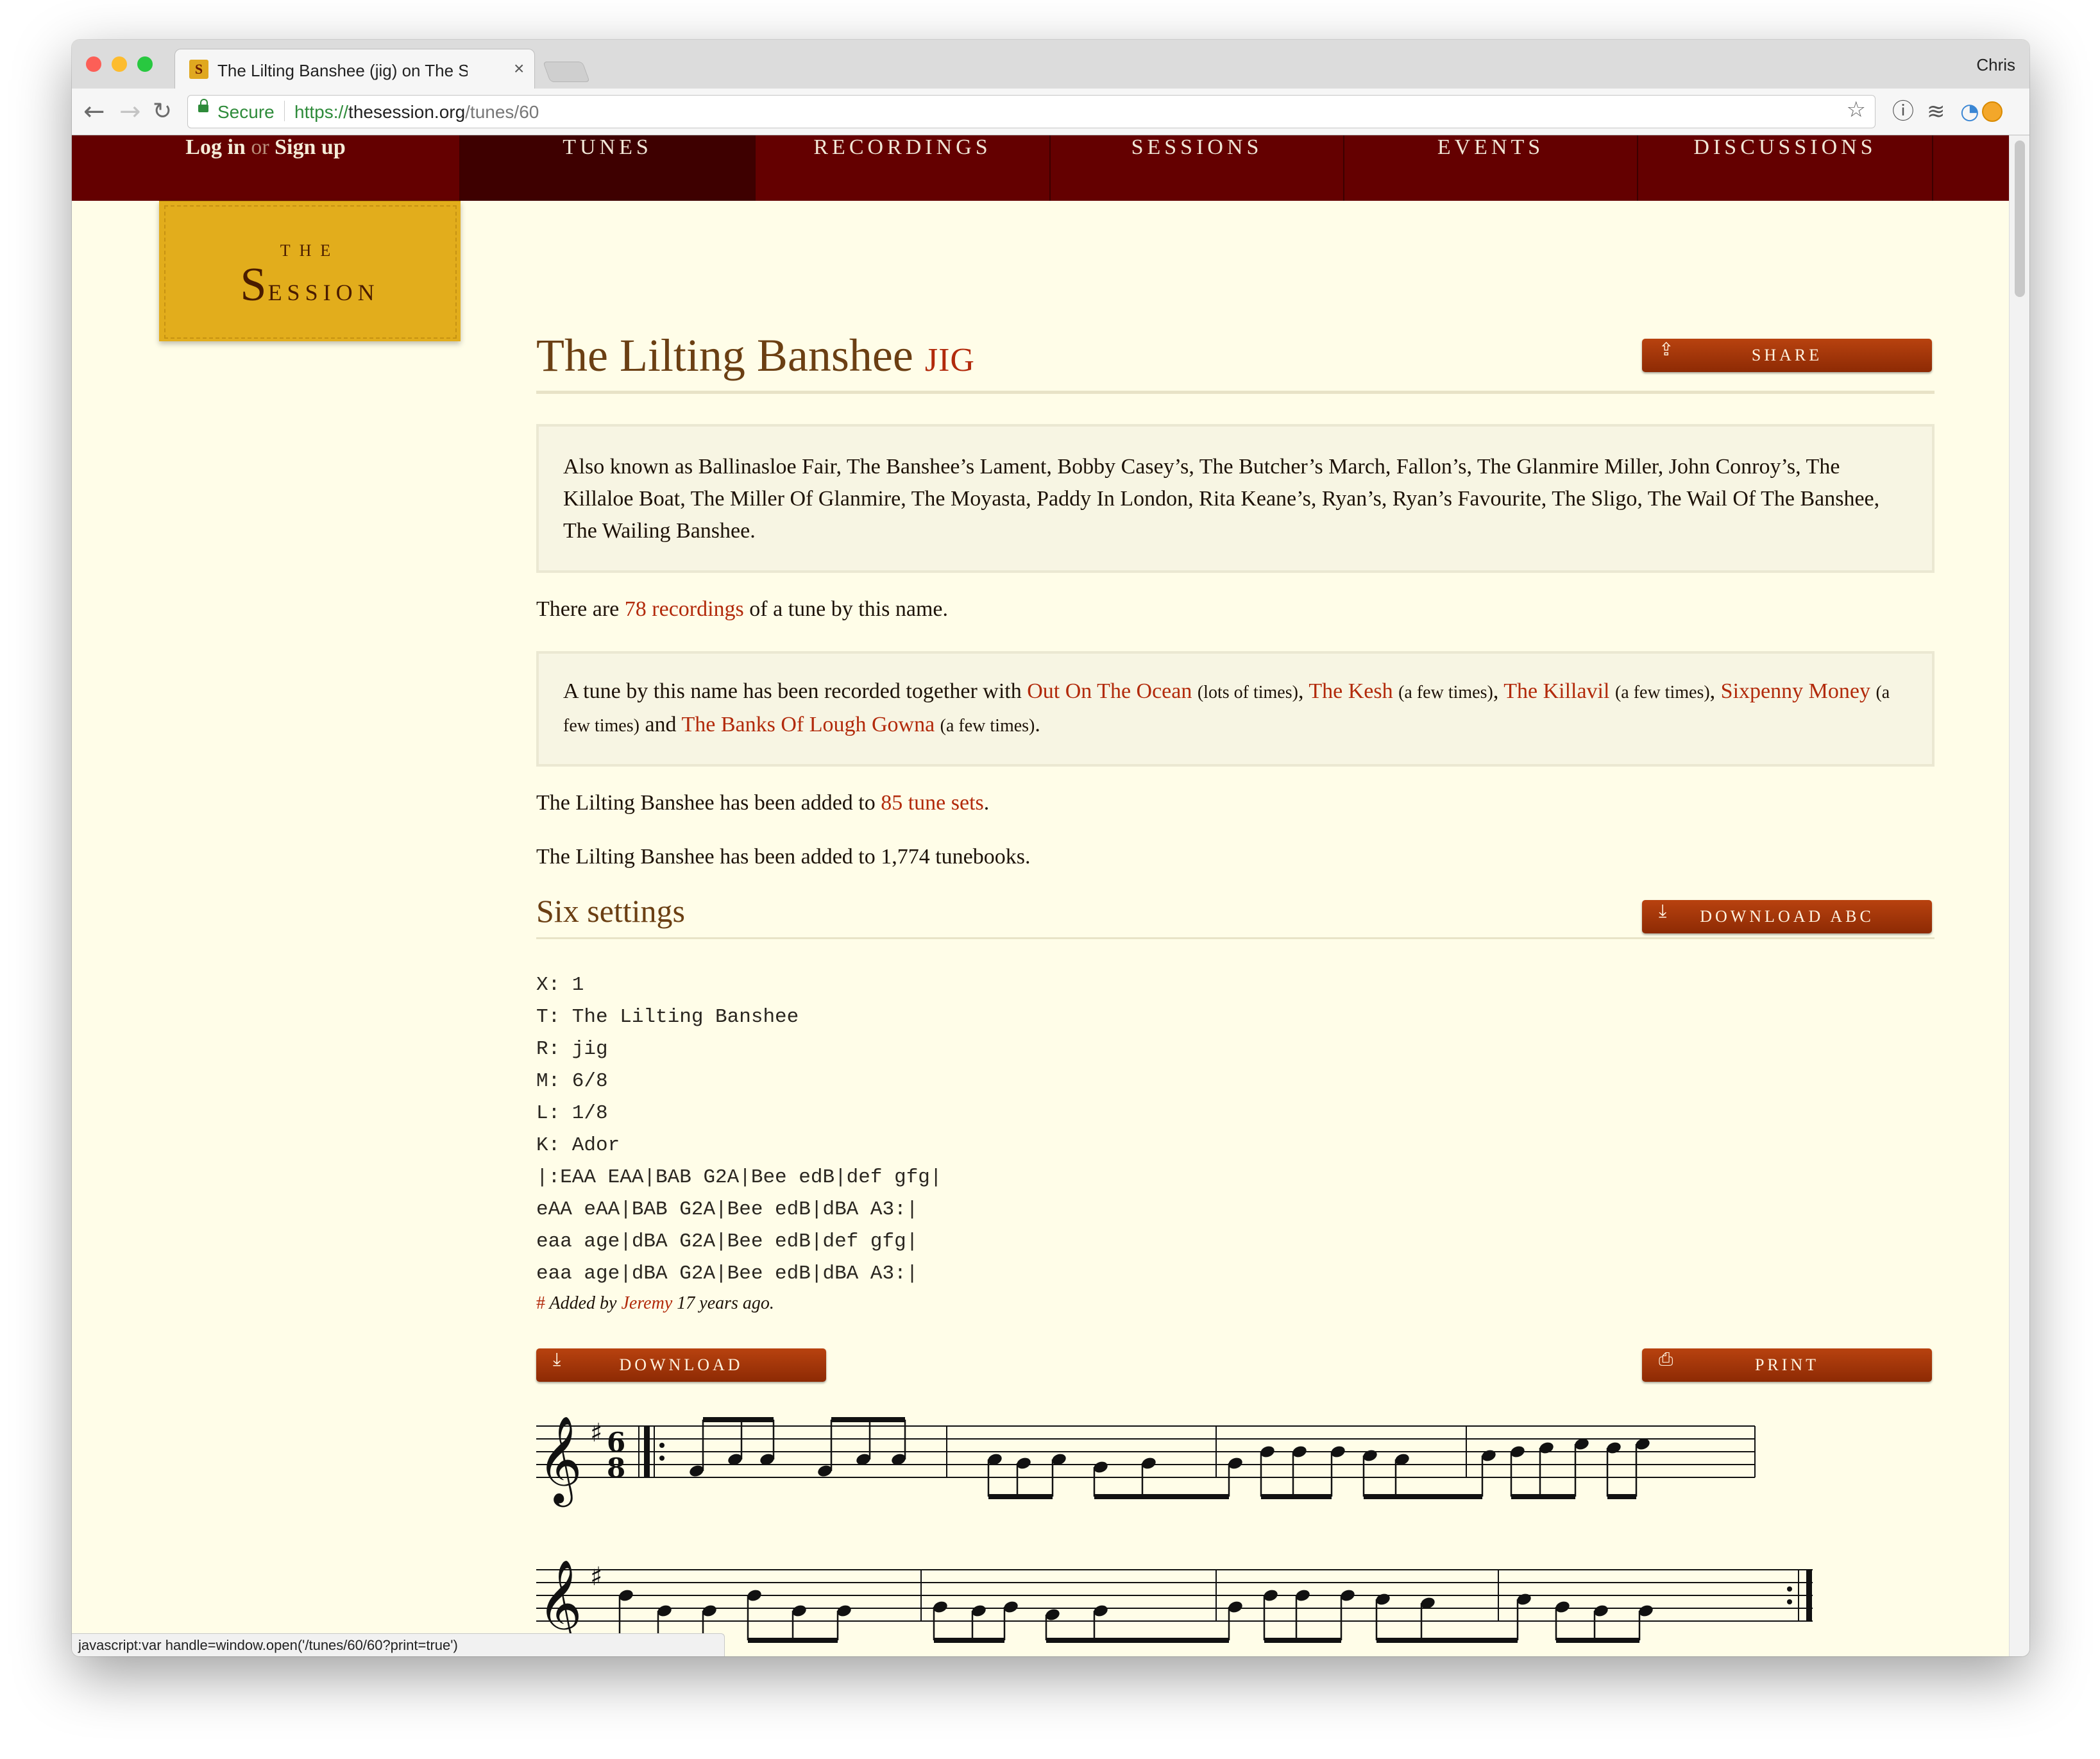  Describe the element at coordinates (502, 112) in the screenshot. I see `url-path: /tunes/60` at that location.